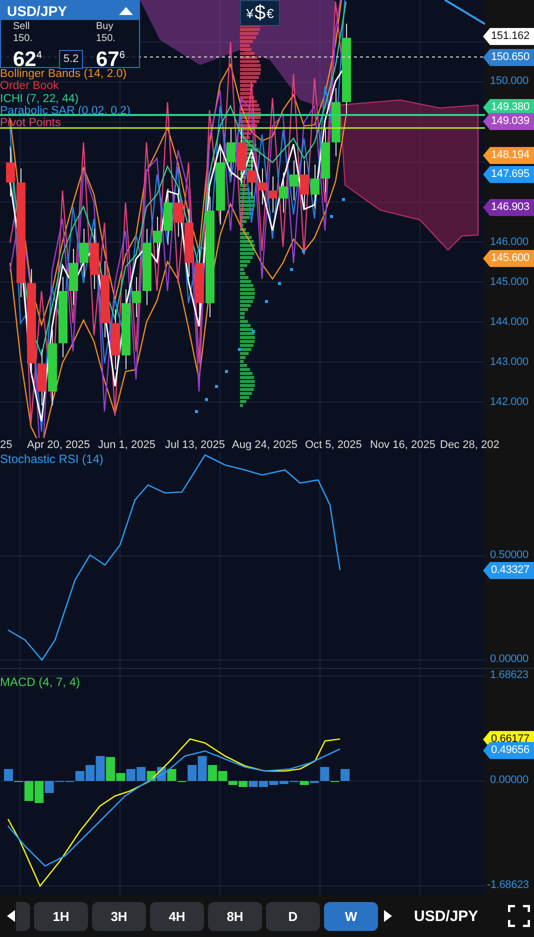 The height and width of the screenshot is (937, 534). What do you see at coordinates (105, 27) in the screenshot?
I see `buy-label: Buy` at bounding box center [105, 27].